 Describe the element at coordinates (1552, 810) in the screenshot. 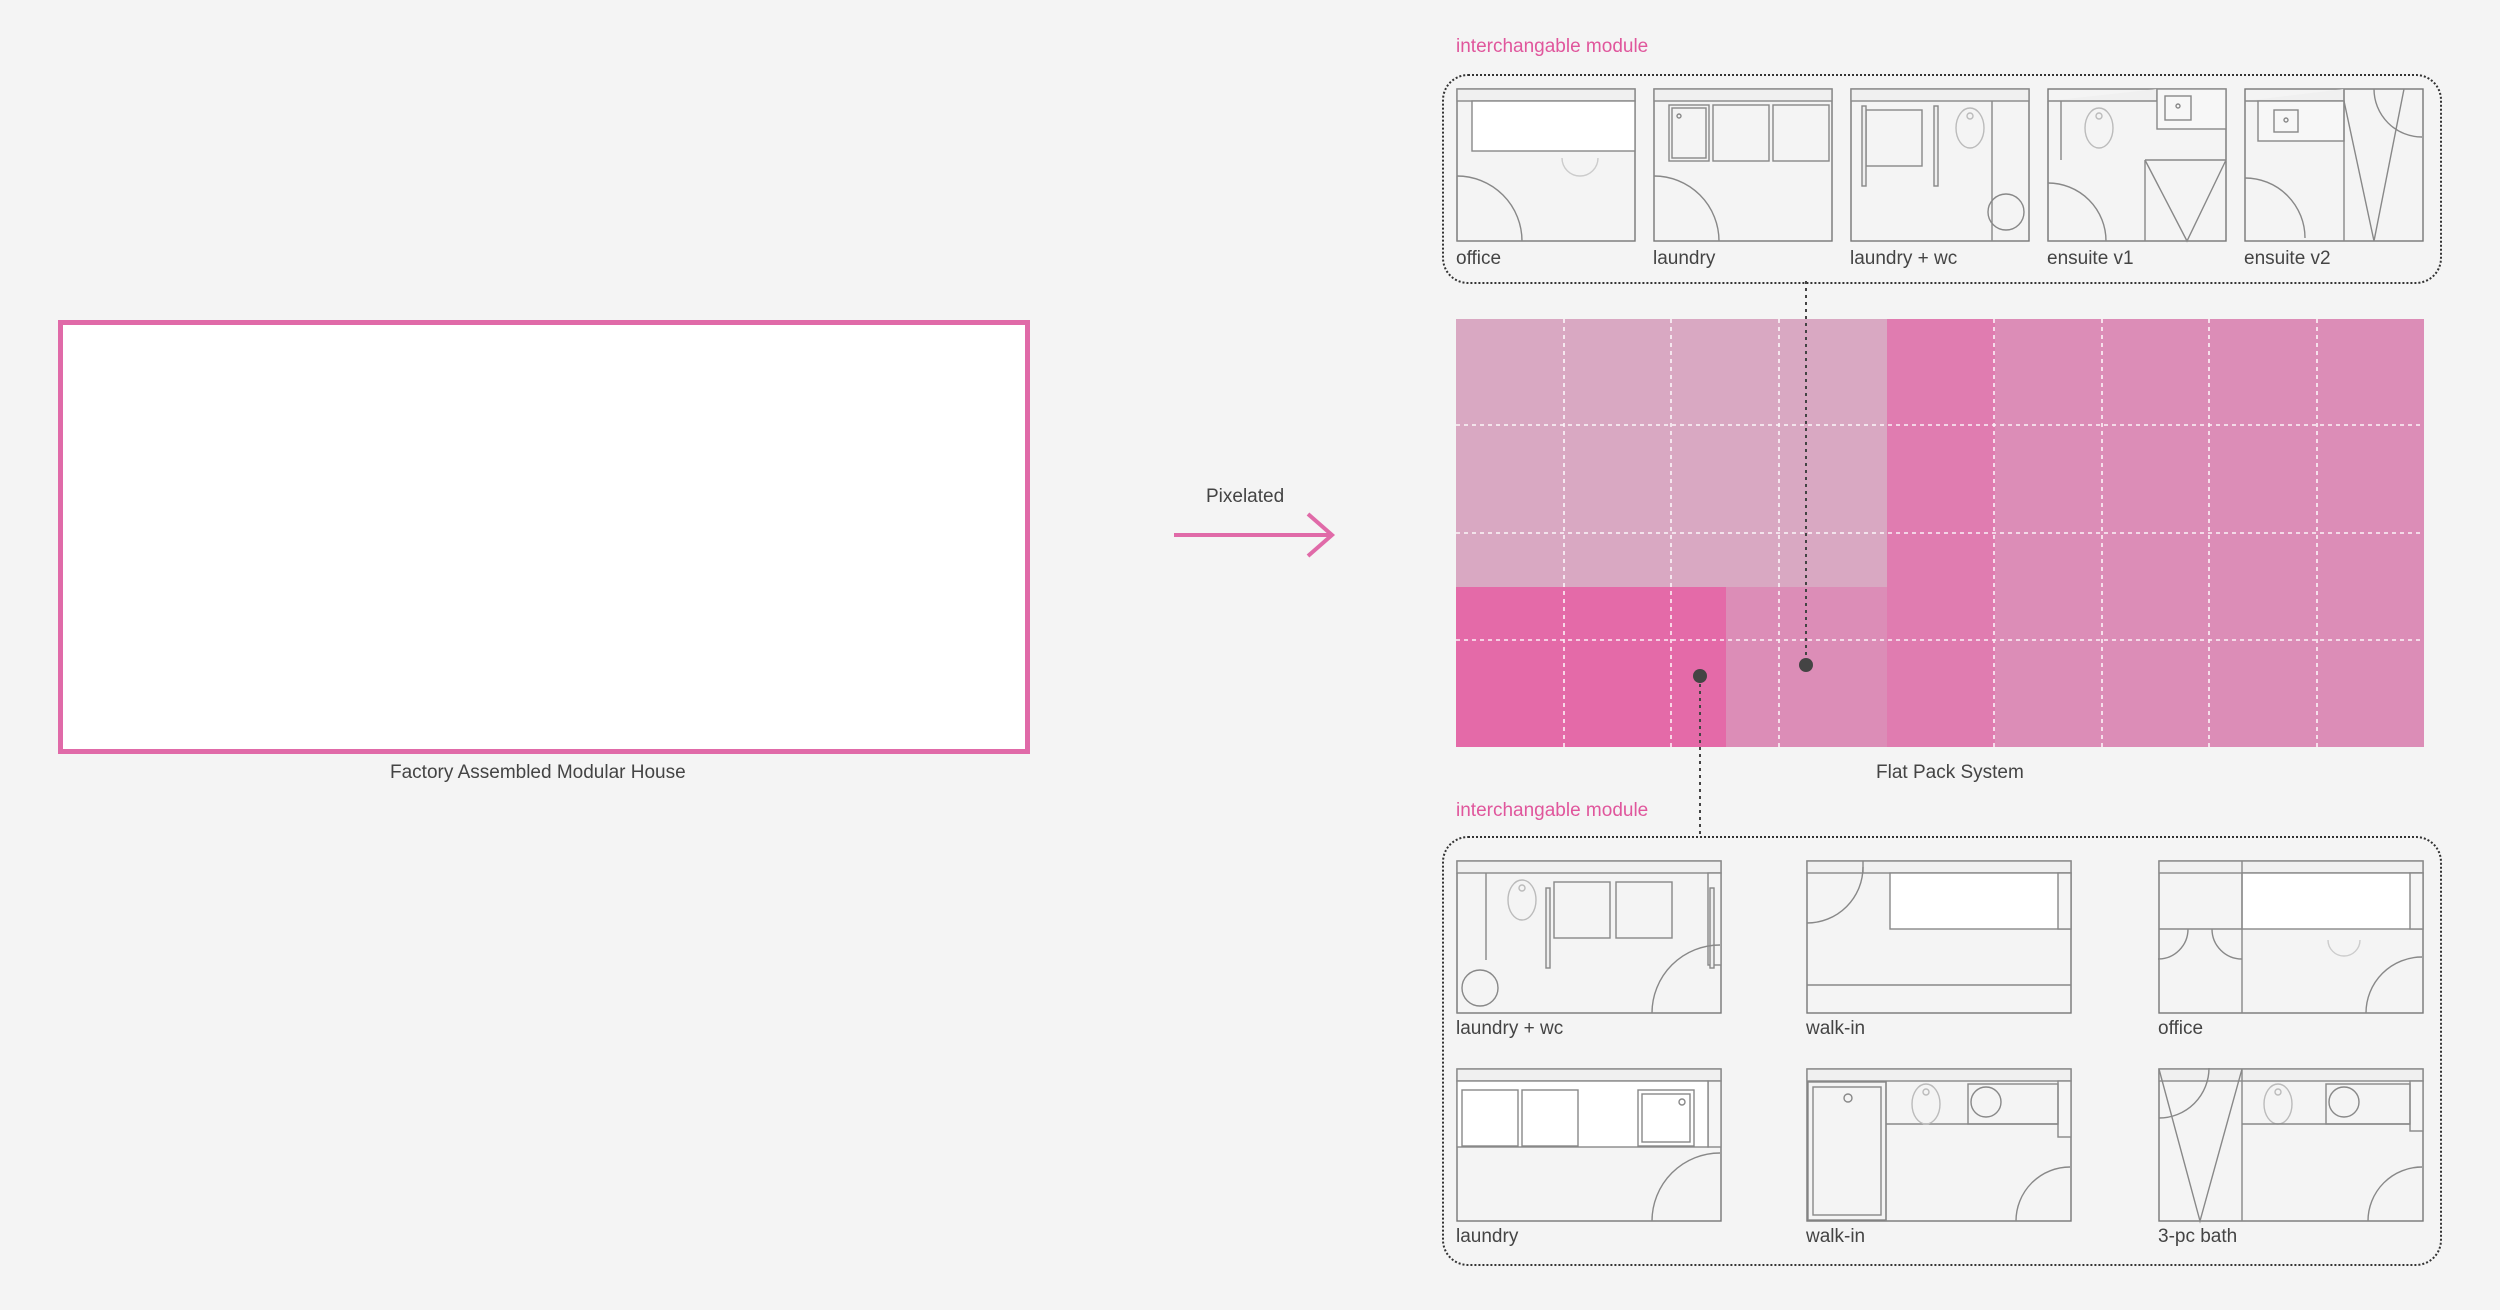

I see `bottom-group-label: interchangable module` at that location.